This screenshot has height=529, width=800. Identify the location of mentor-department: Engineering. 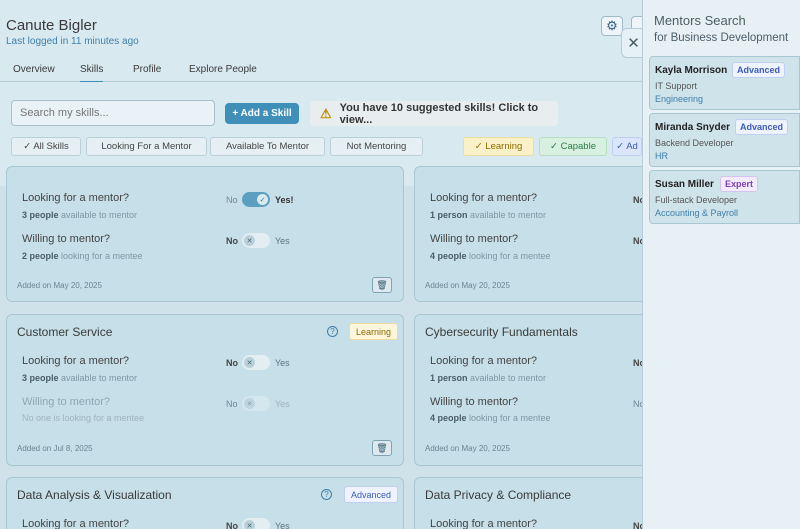
(679, 99).